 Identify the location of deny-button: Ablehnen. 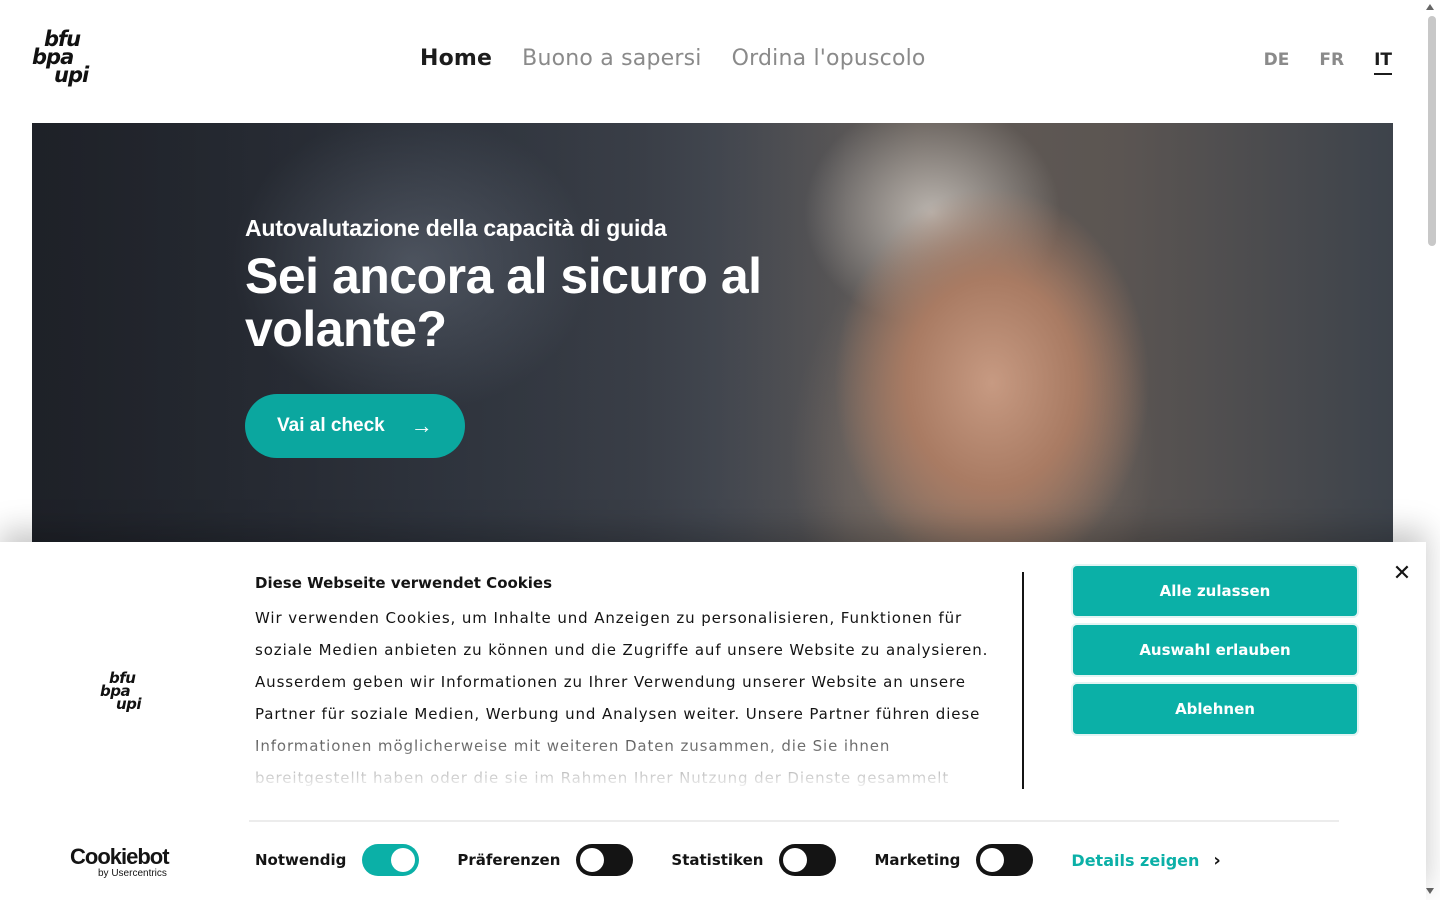
(1215, 709).